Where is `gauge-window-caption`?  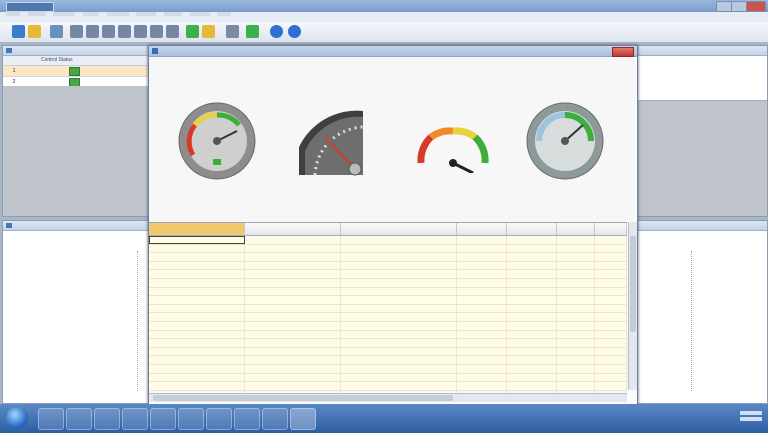 gauge-window-caption is located at coordinates (393, 51).